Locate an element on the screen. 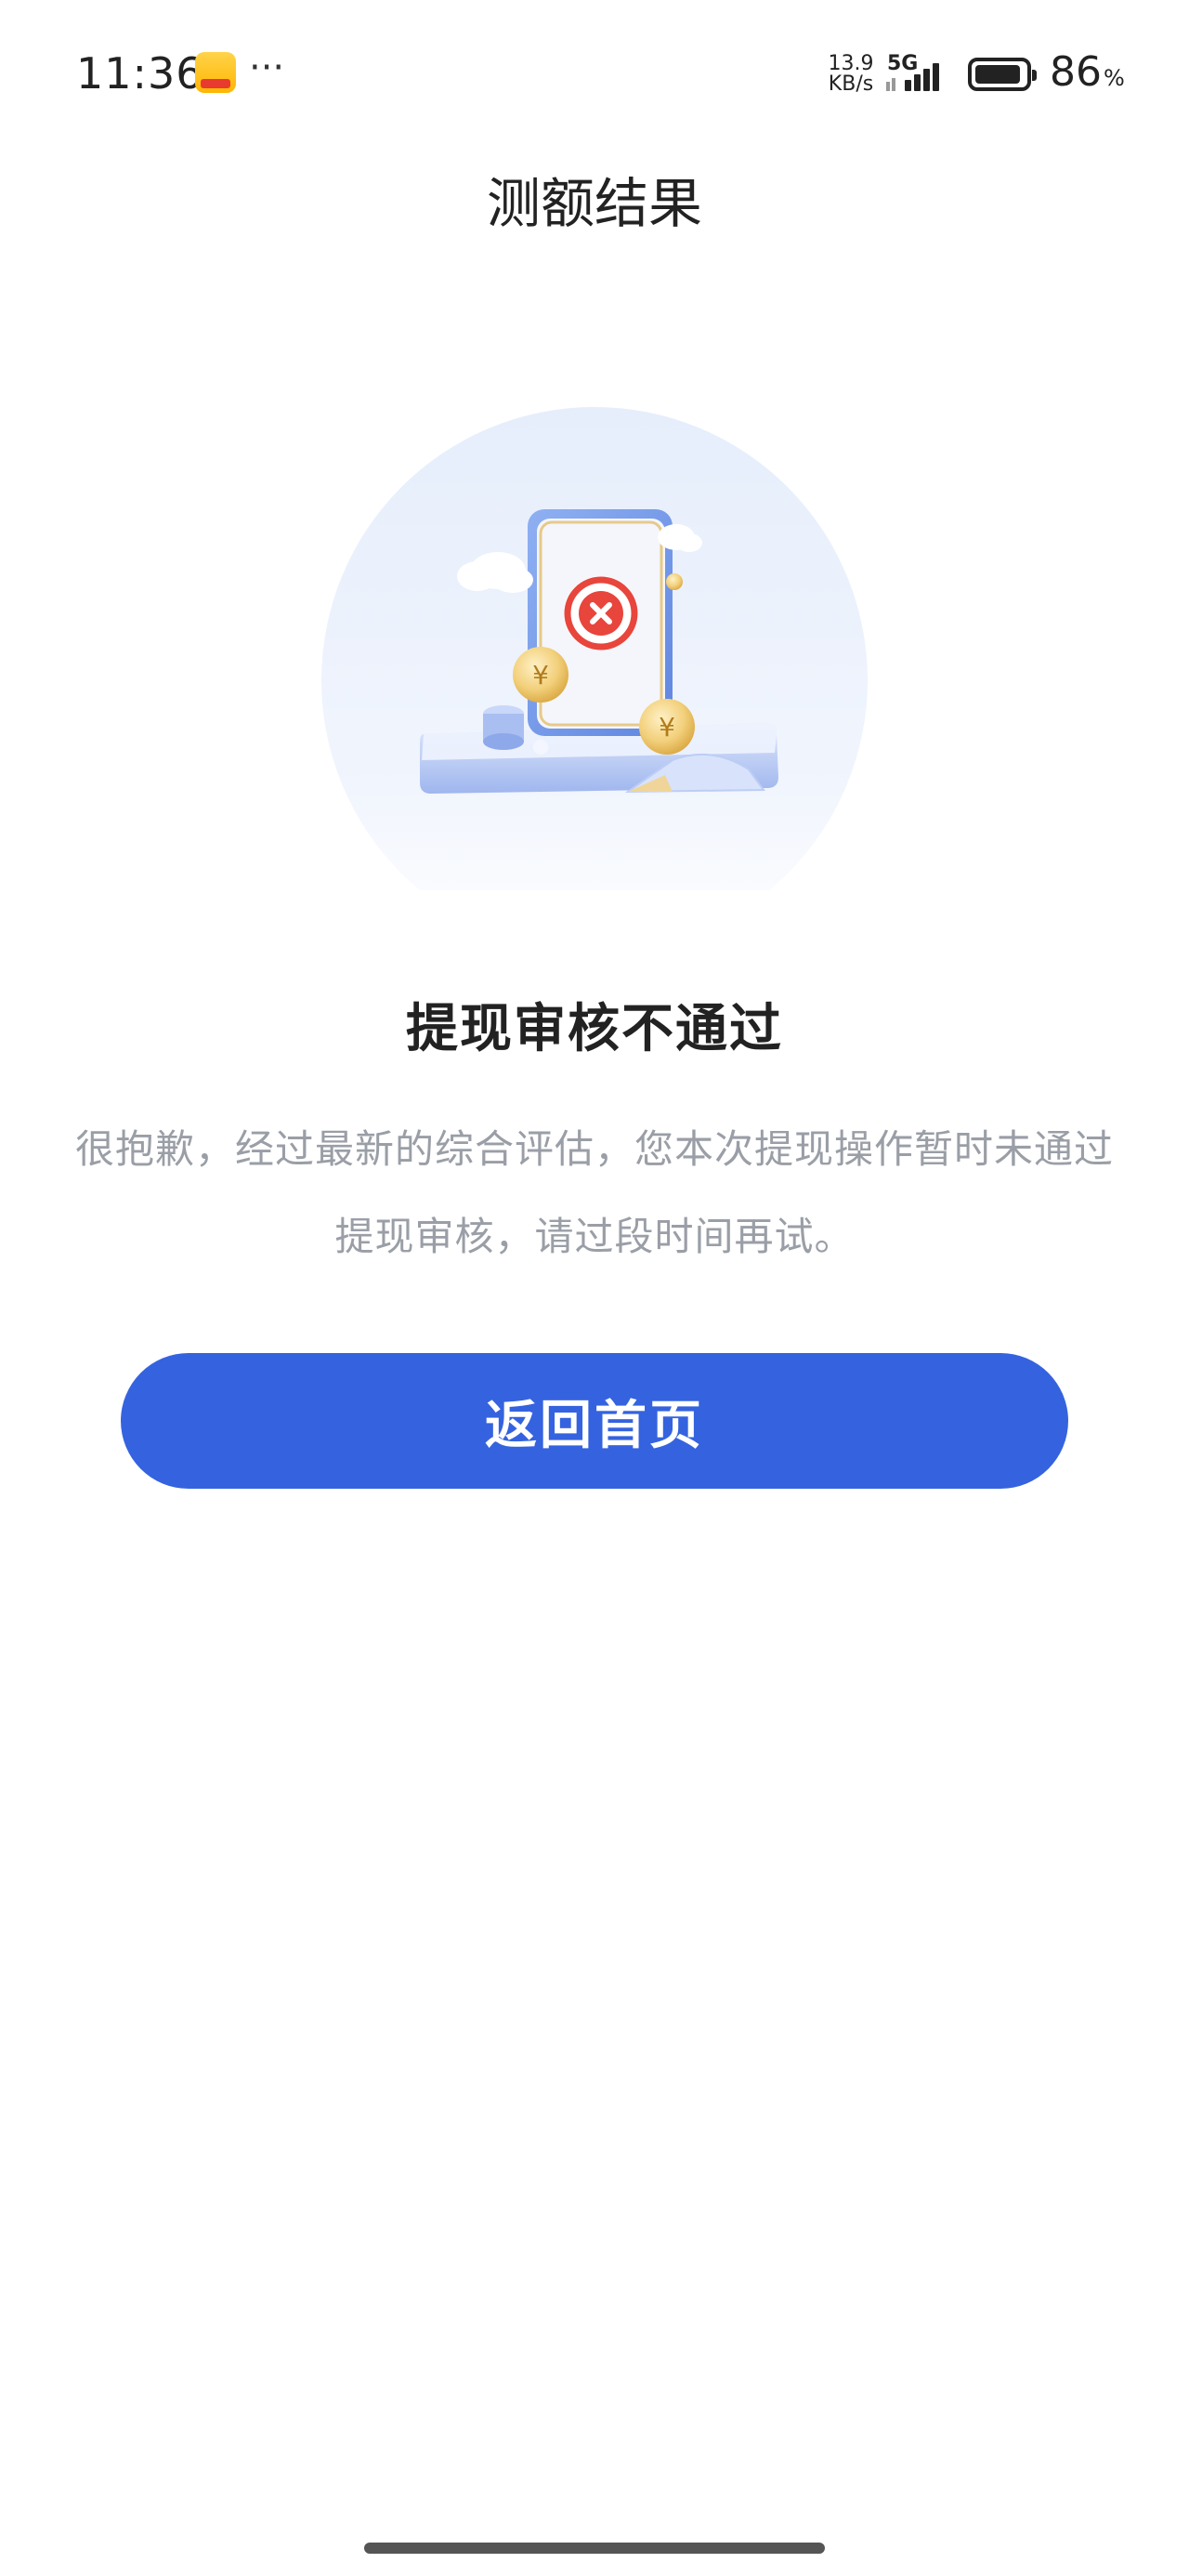  result-title: 提现审核不通过 is located at coordinates (594, 1029).